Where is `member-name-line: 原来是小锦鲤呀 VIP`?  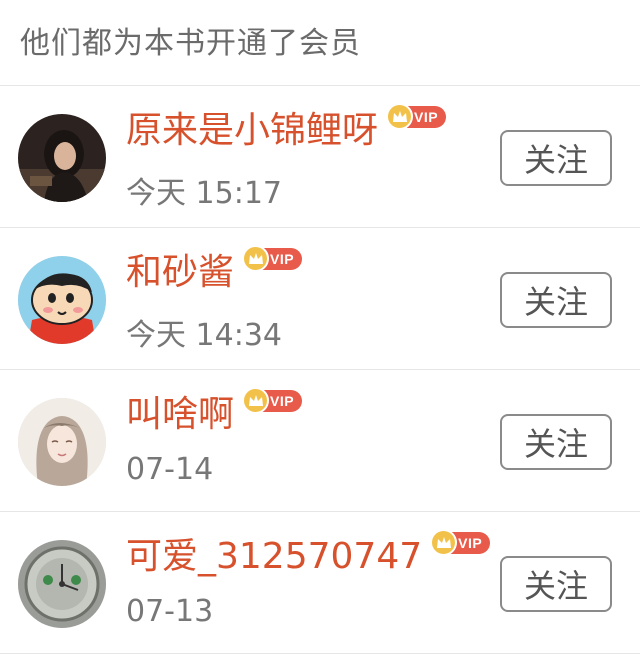
member-name-line: 原来是小锦鲤呀 VIP is located at coordinates (286, 128).